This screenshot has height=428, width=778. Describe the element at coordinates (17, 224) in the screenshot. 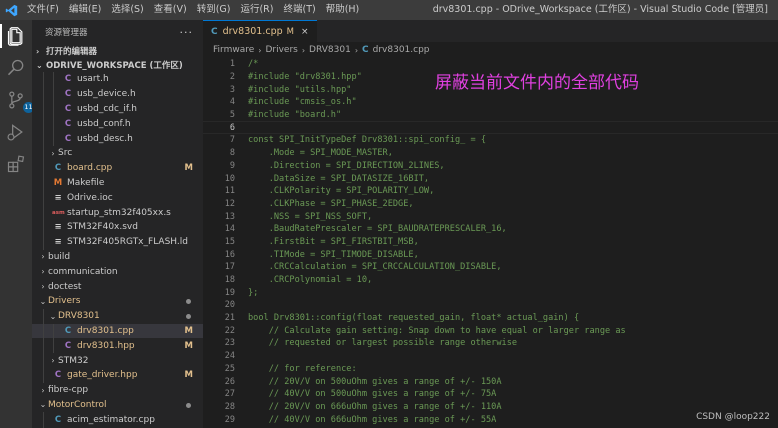

I see `activity-bar: 11` at that location.